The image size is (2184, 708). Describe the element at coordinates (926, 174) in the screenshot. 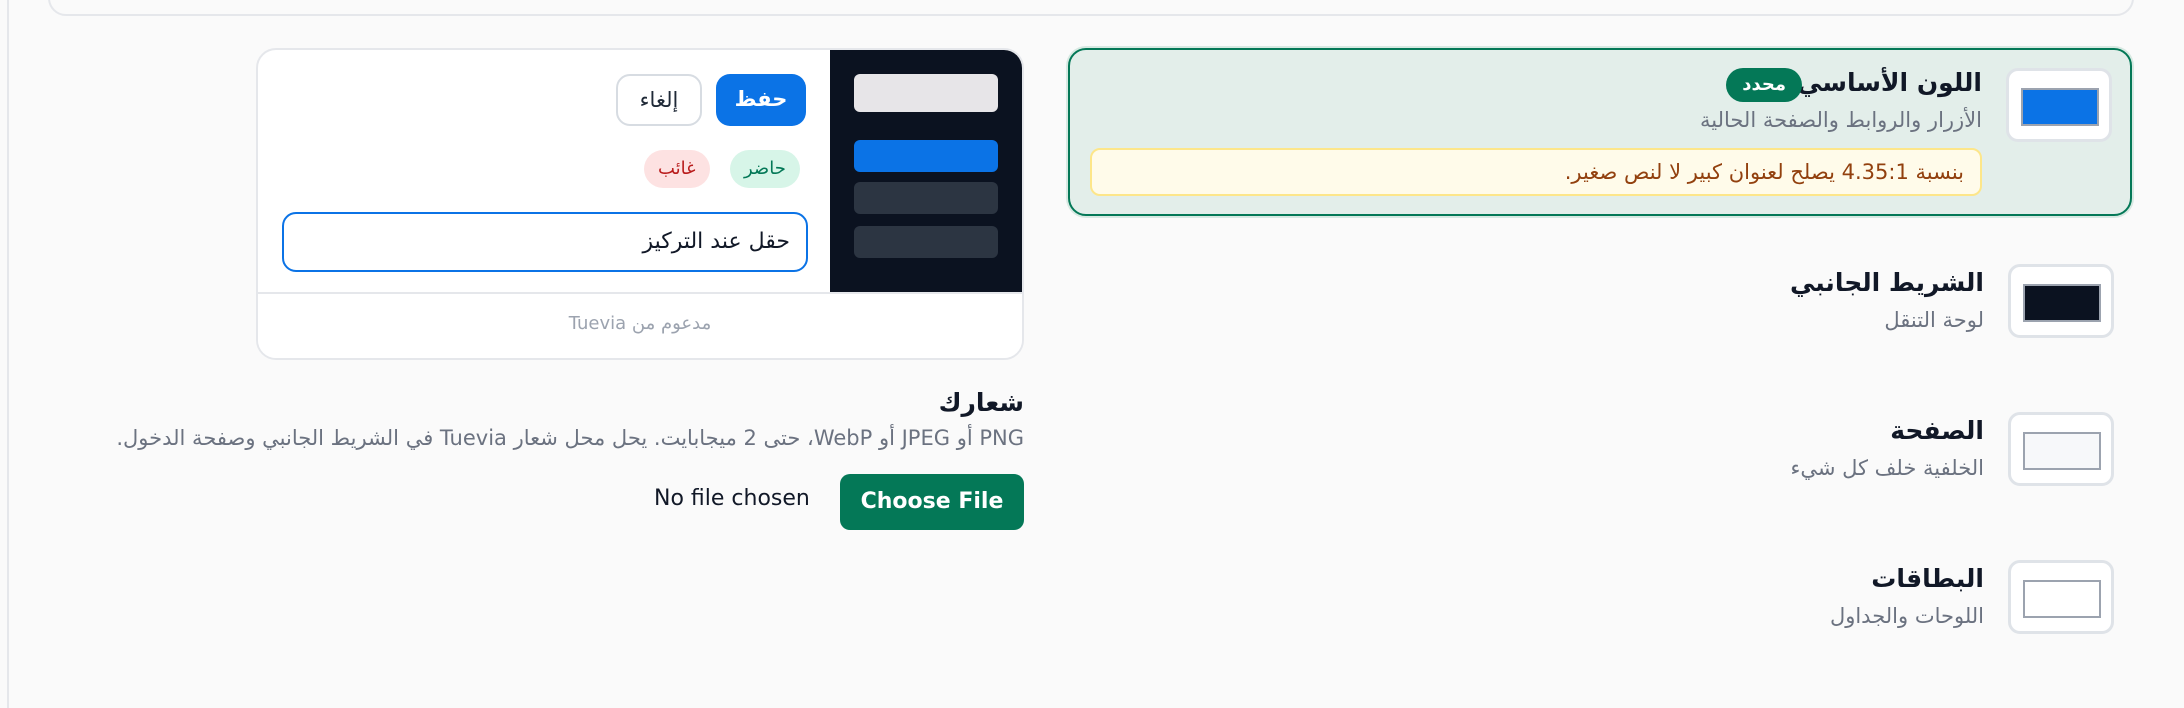

I see `preview-sidebar` at that location.